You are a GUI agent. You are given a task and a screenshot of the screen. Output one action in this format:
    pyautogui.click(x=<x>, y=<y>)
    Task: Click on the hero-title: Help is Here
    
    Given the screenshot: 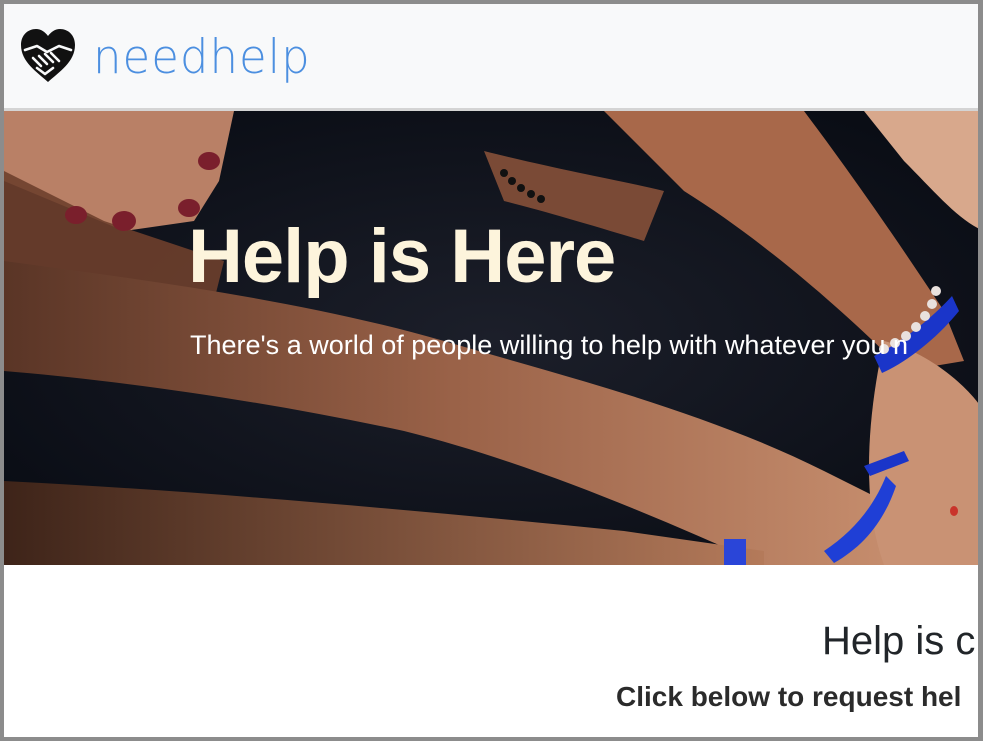 What is the action you would take?
    pyautogui.click(x=402, y=256)
    